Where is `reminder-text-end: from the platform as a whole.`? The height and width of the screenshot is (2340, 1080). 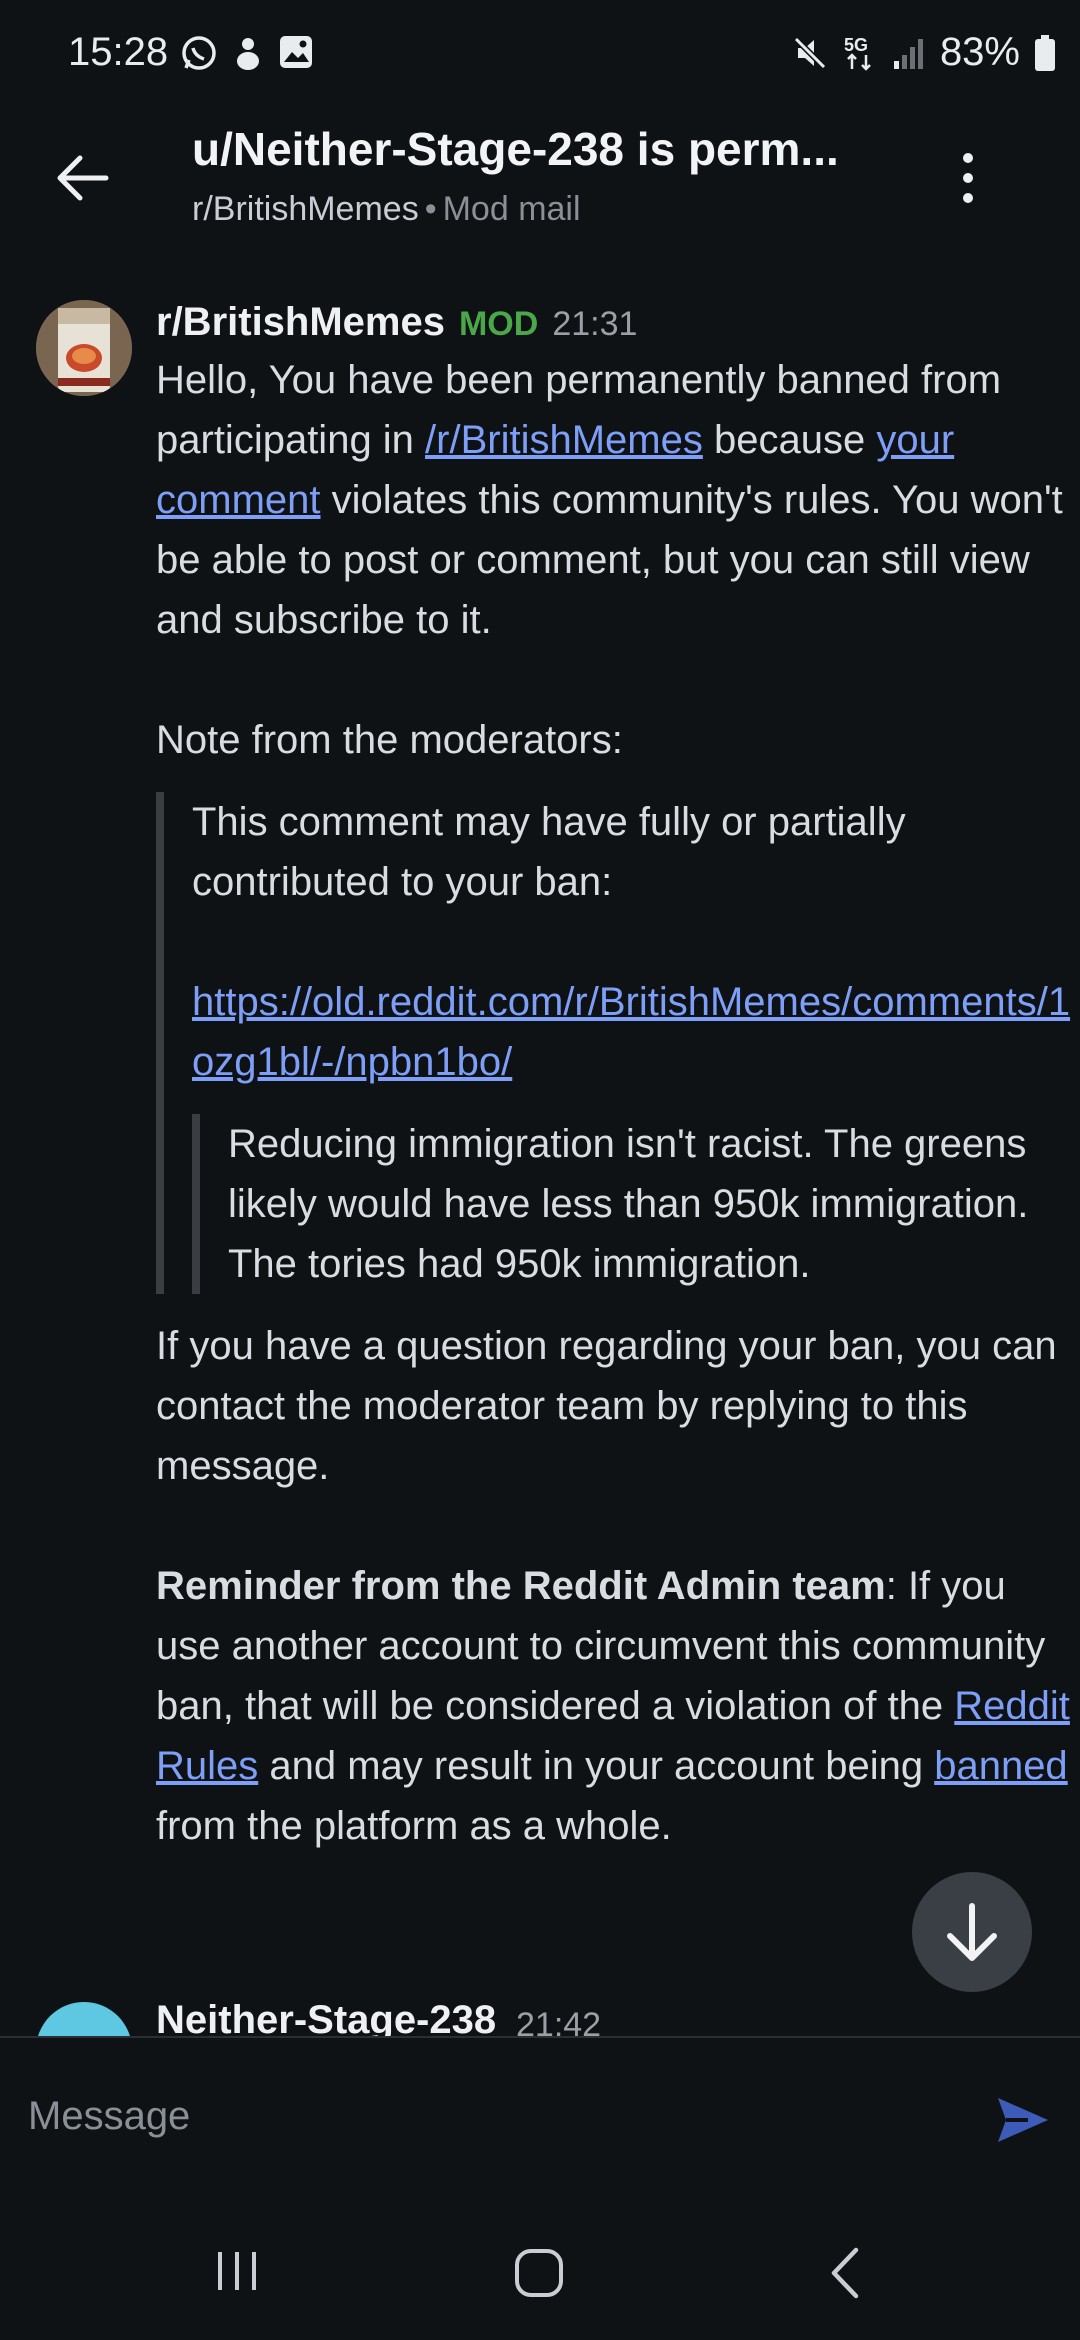
reminder-text-end: from the platform as a whole. is located at coordinates (414, 1826).